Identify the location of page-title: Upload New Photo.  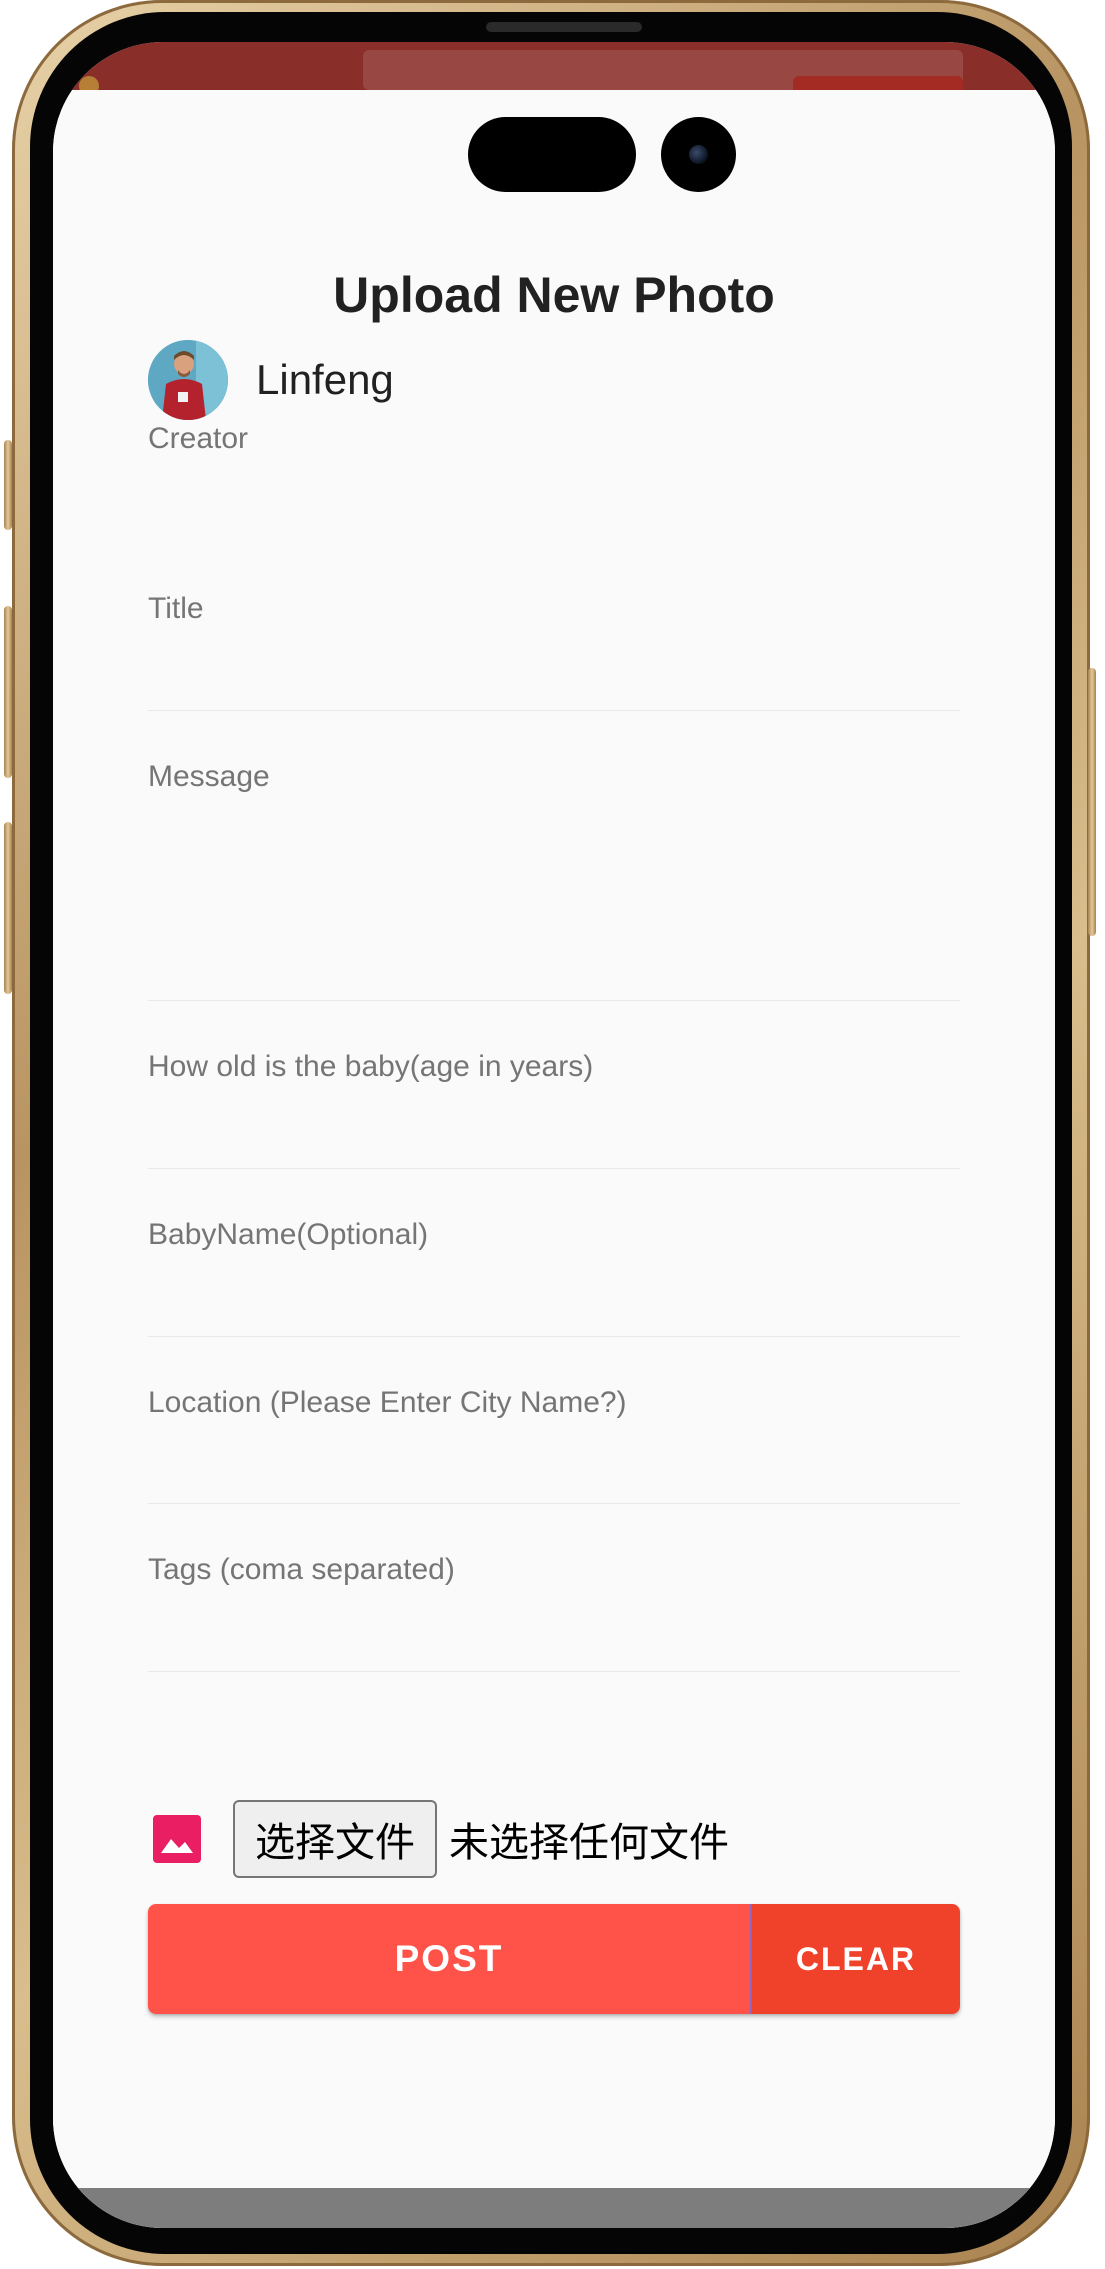
(554, 295).